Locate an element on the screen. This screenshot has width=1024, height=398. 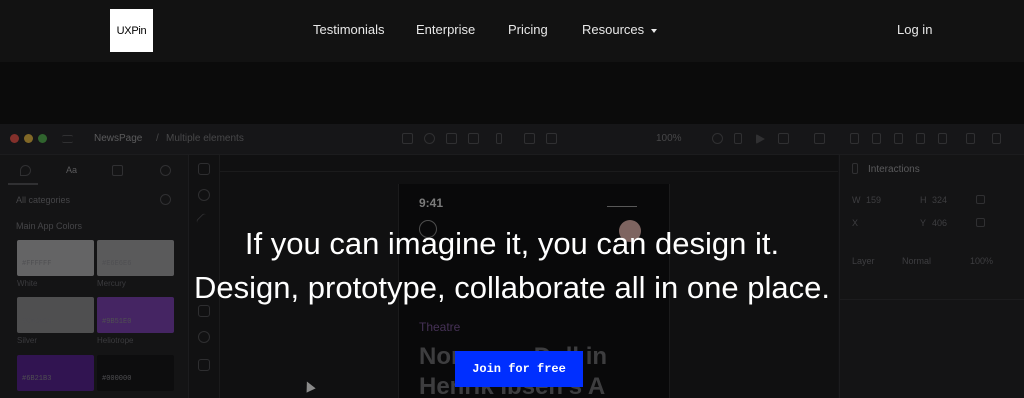
join-for-free-button: Join for free is located at coordinates (519, 369).